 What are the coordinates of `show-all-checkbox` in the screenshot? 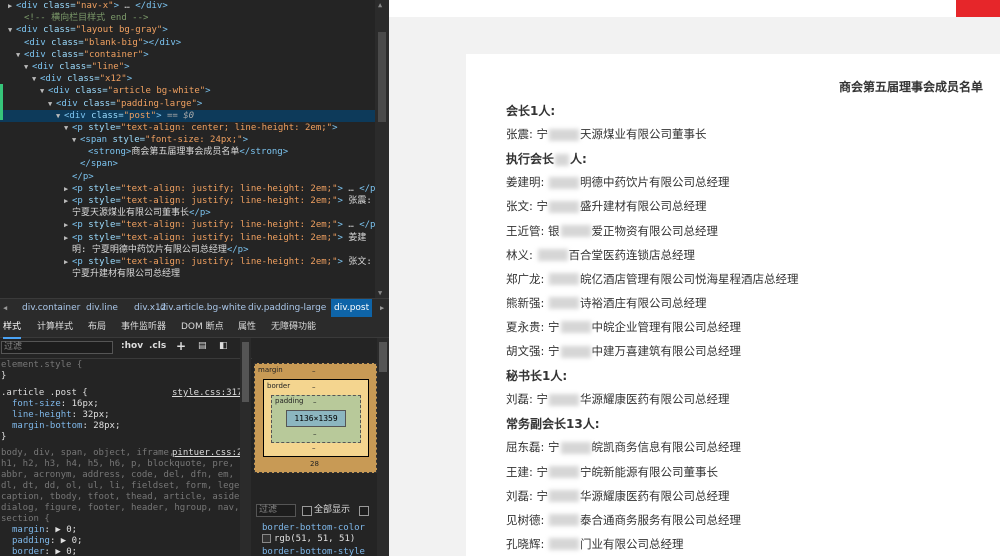 It's located at (307, 511).